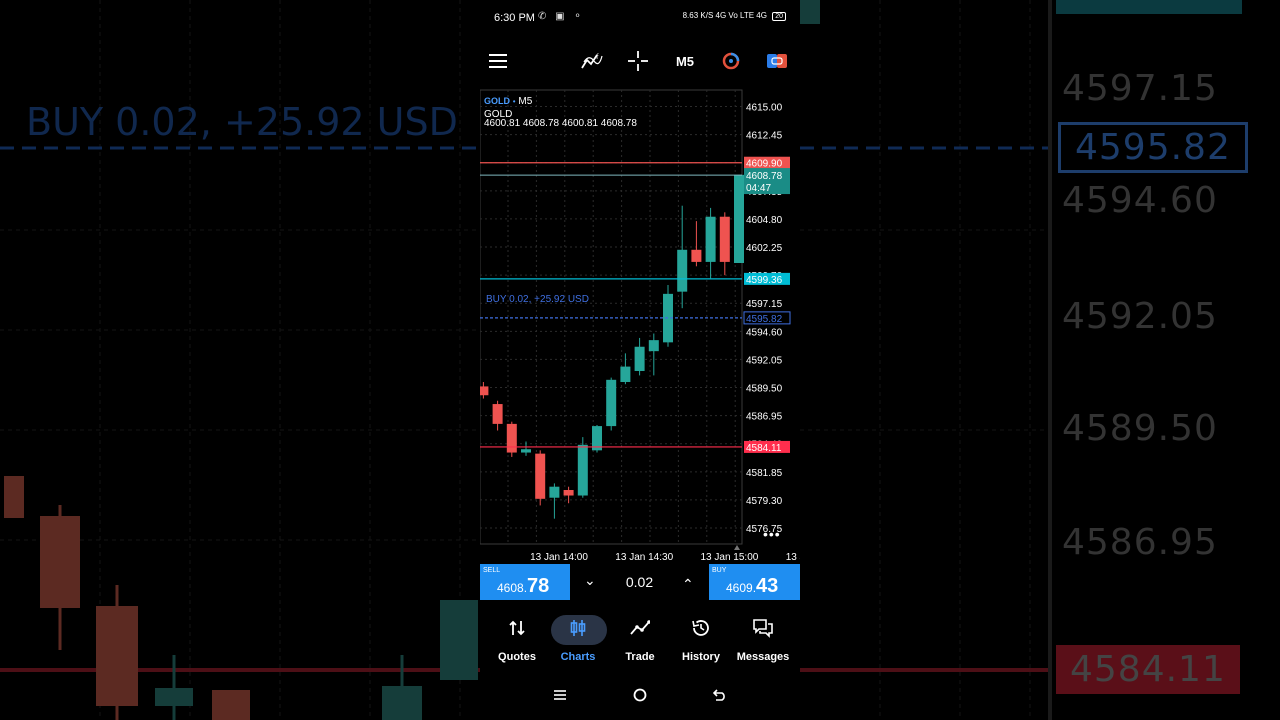  Describe the element at coordinates (1140, 316) in the screenshot. I see `background-price-label: 4592.05` at that location.